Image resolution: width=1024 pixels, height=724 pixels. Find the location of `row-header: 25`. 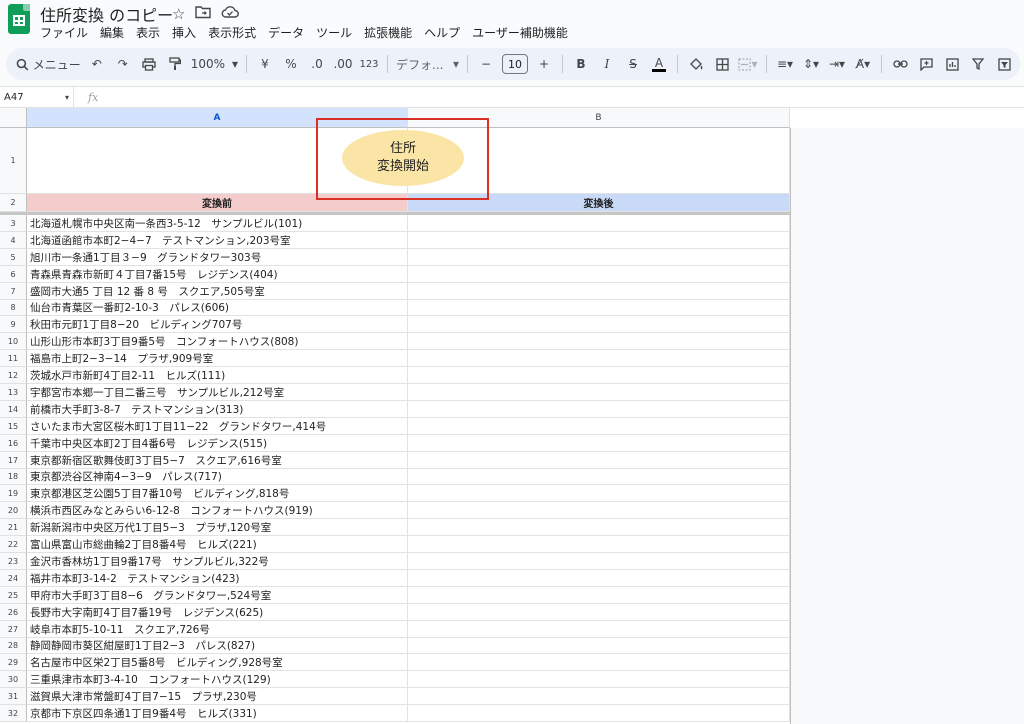

row-header: 25 is located at coordinates (13, 595).